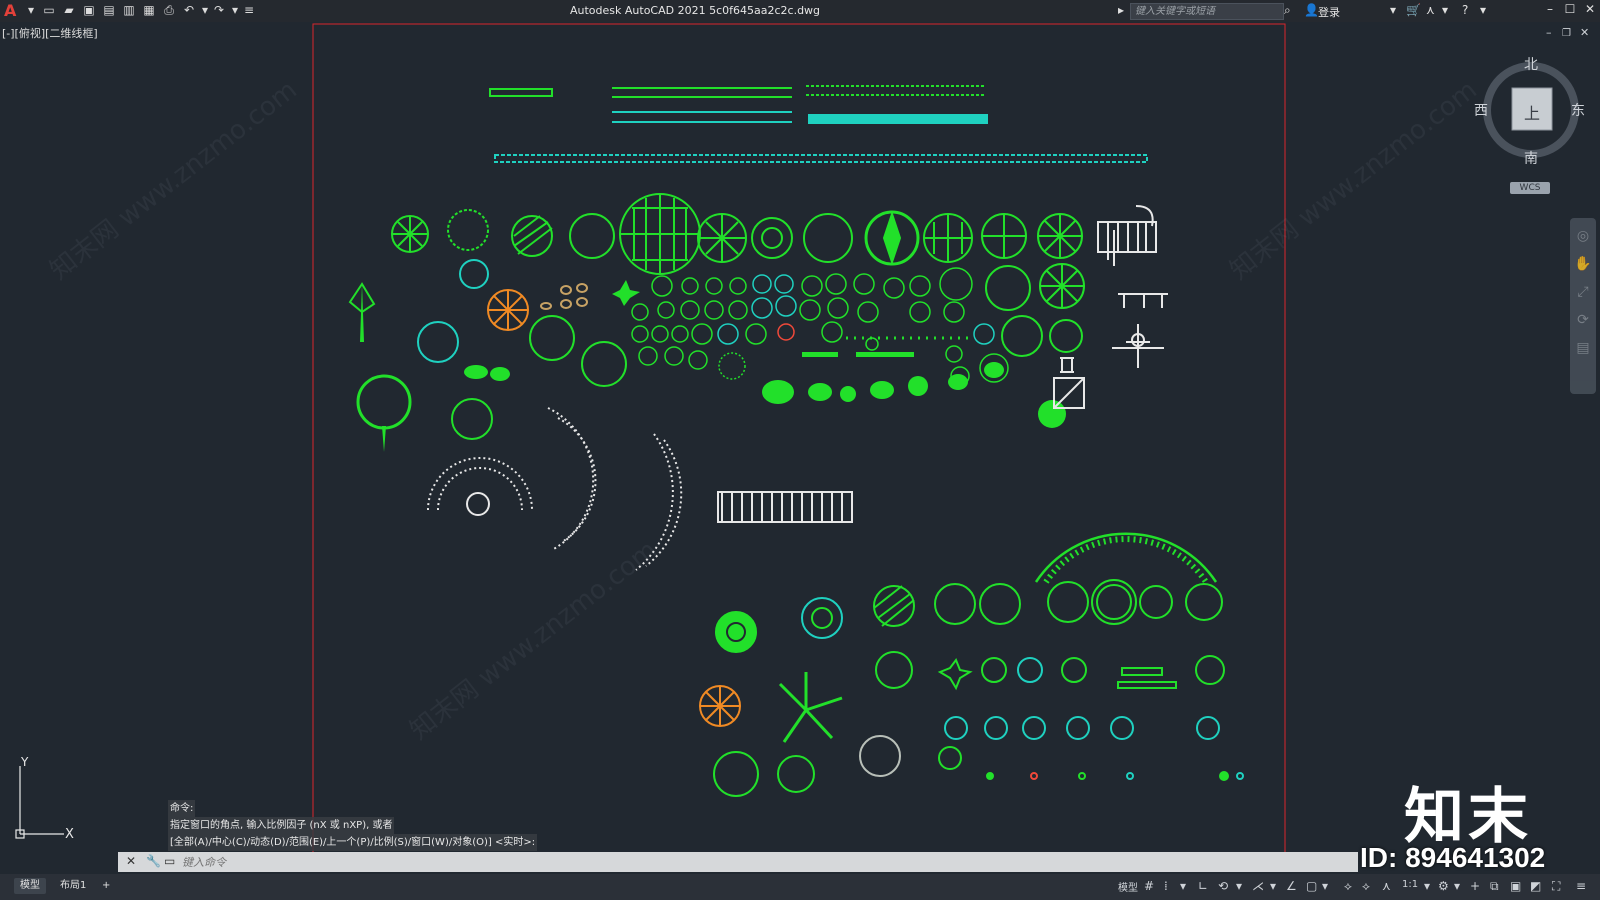 The width and height of the screenshot is (1600, 900). What do you see at coordinates (1556, 886) in the screenshot?
I see `clean-screen-icon: ⛶` at bounding box center [1556, 886].